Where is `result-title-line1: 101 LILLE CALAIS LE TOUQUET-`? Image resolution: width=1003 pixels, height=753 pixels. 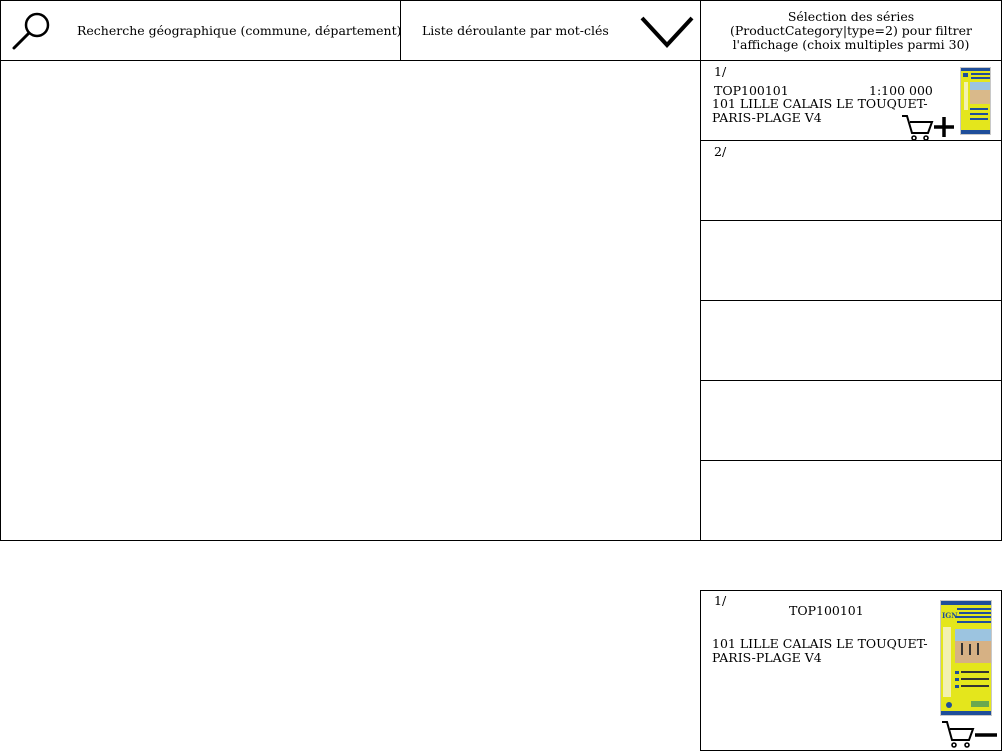 result-title-line1: 101 LILLE CALAIS LE TOUQUET- is located at coordinates (820, 103).